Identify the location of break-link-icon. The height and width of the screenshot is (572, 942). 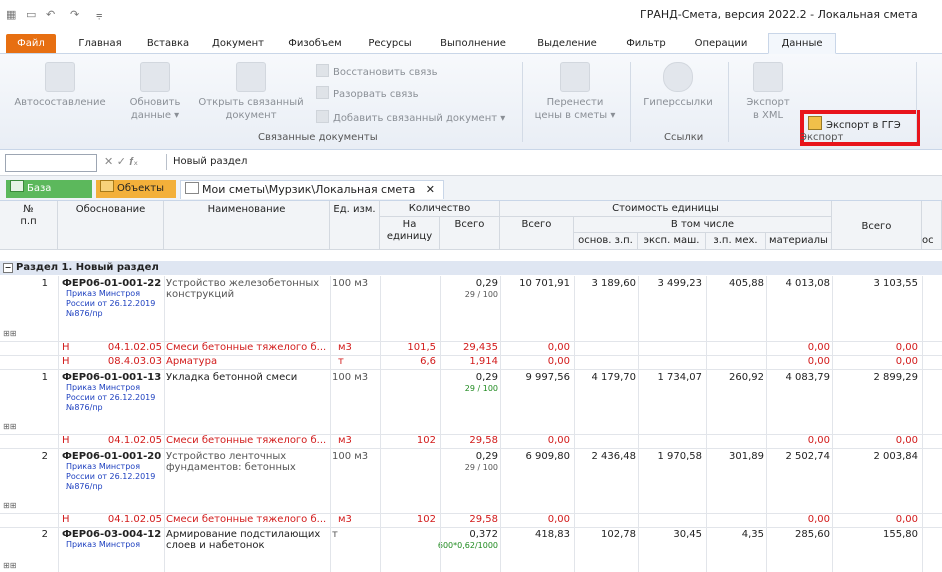
(322, 92).